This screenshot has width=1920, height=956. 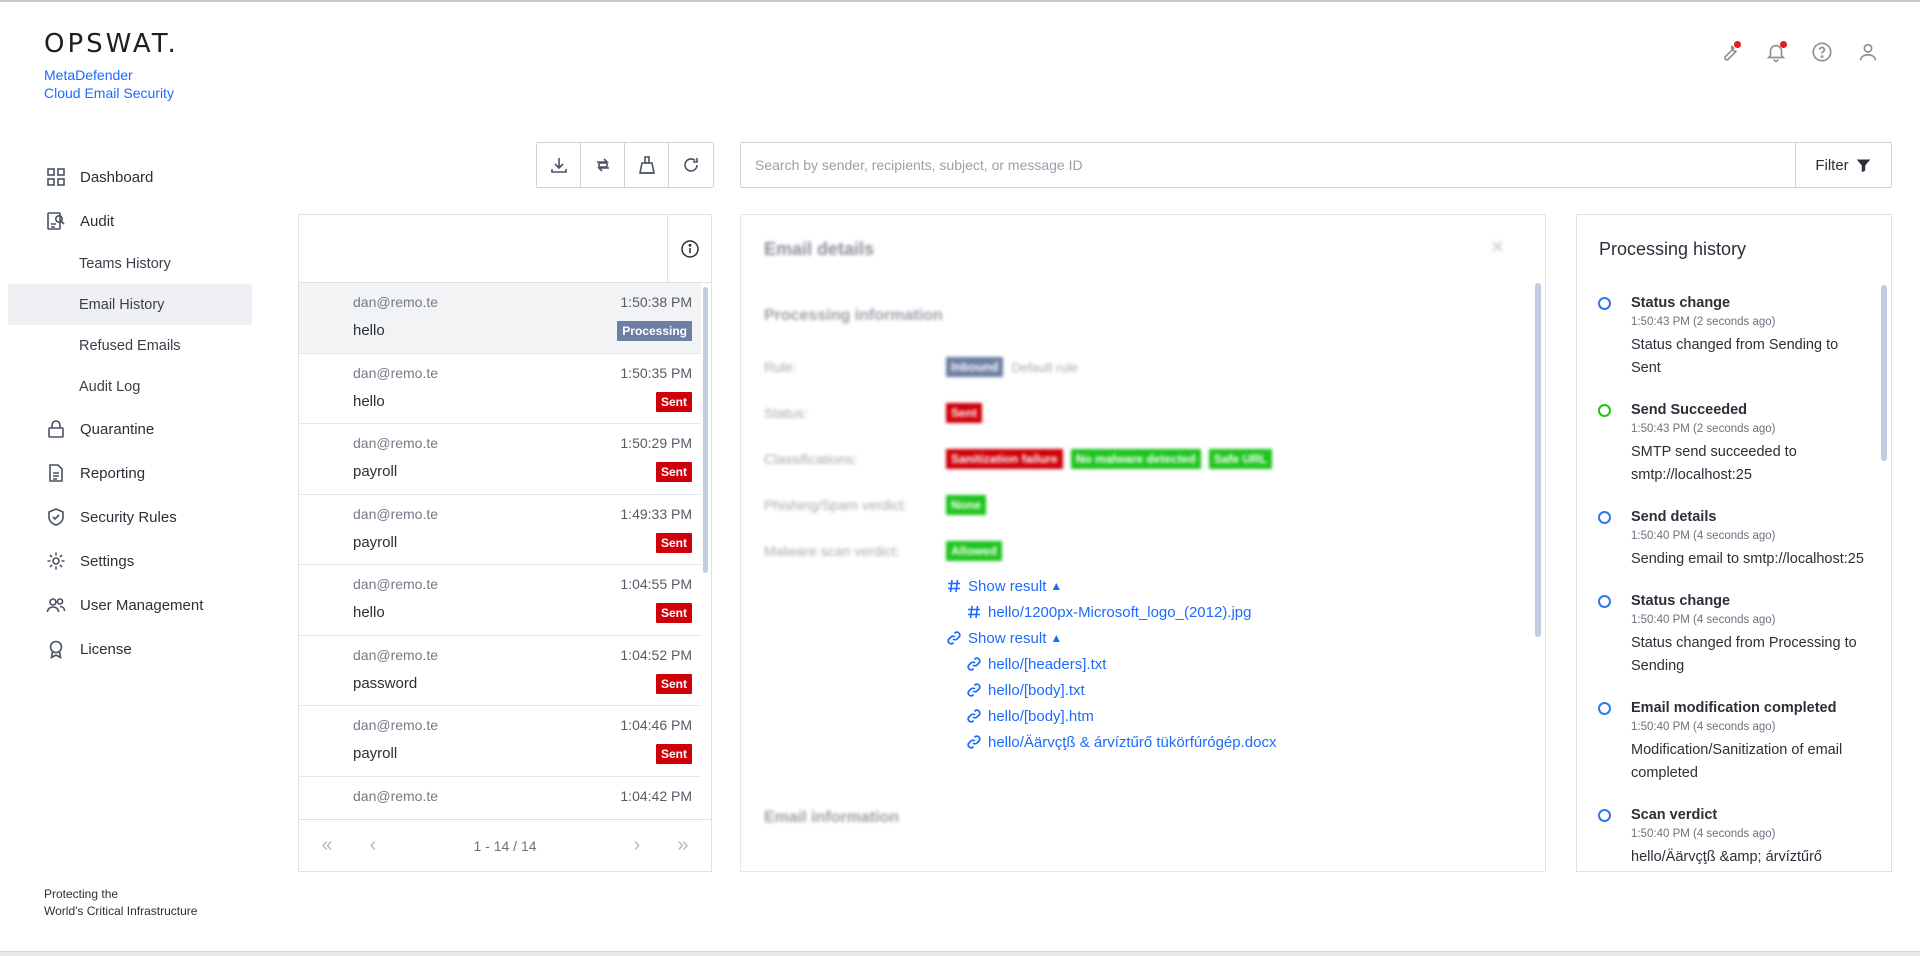 What do you see at coordinates (111, 44) in the screenshot?
I see `opswat-logo: OPSWAT.` at bounding box center [111, 44].